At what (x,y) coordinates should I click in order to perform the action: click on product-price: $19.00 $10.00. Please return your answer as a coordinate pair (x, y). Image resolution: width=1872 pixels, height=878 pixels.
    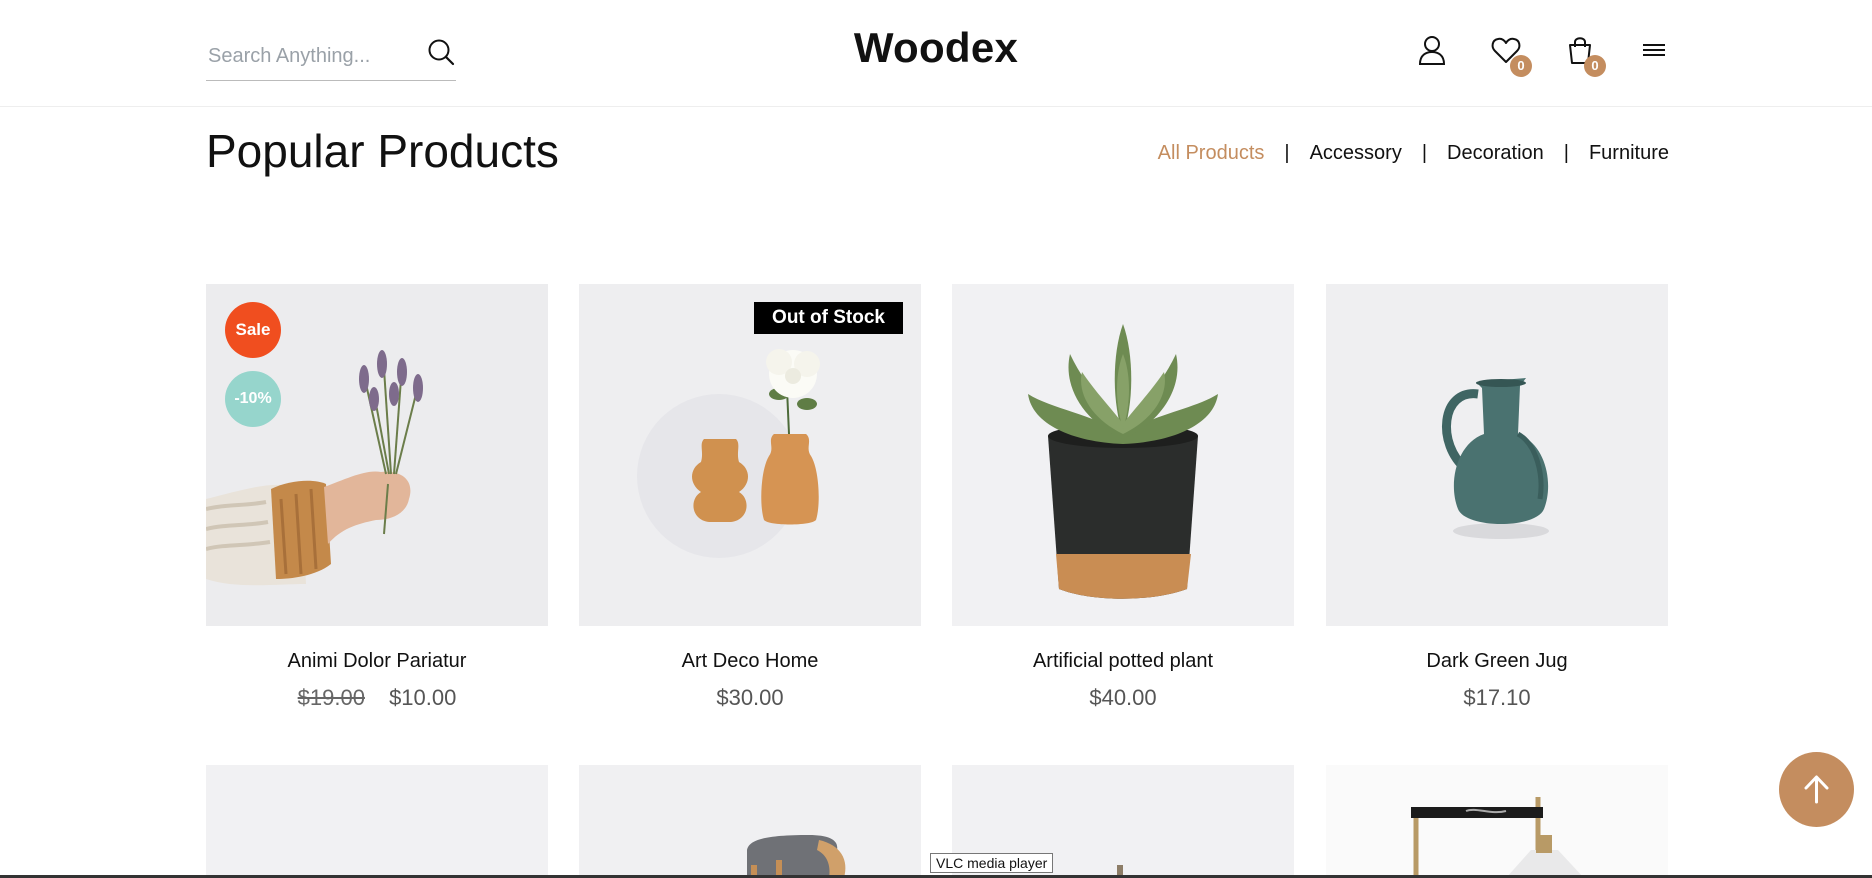
    Looking at the image, I should click on (377, 698).